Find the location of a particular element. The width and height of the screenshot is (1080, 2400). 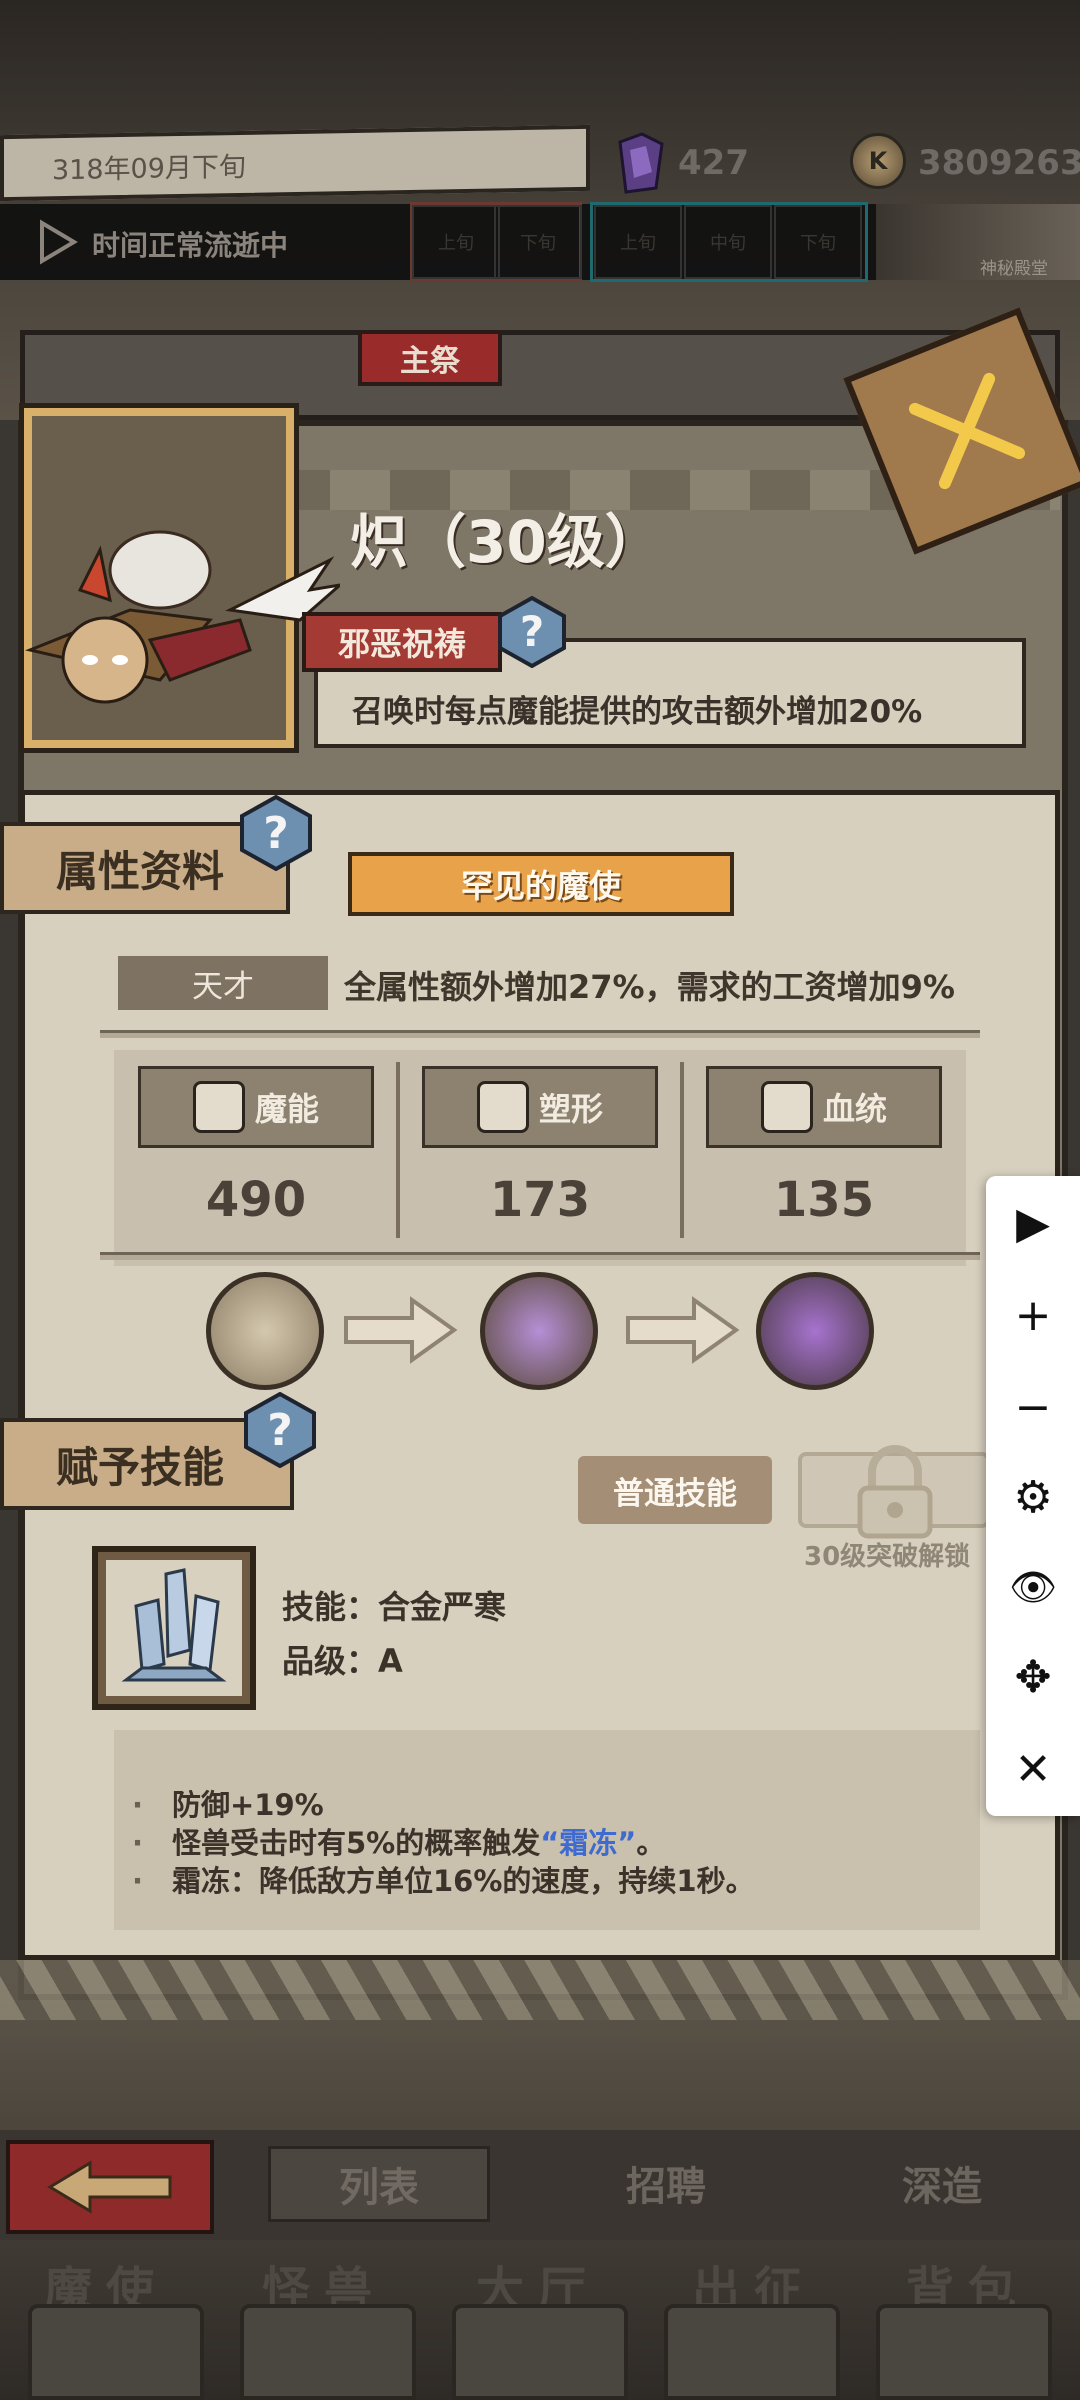

stat-blood-value: 135 is located at coordinates (824, 1200).